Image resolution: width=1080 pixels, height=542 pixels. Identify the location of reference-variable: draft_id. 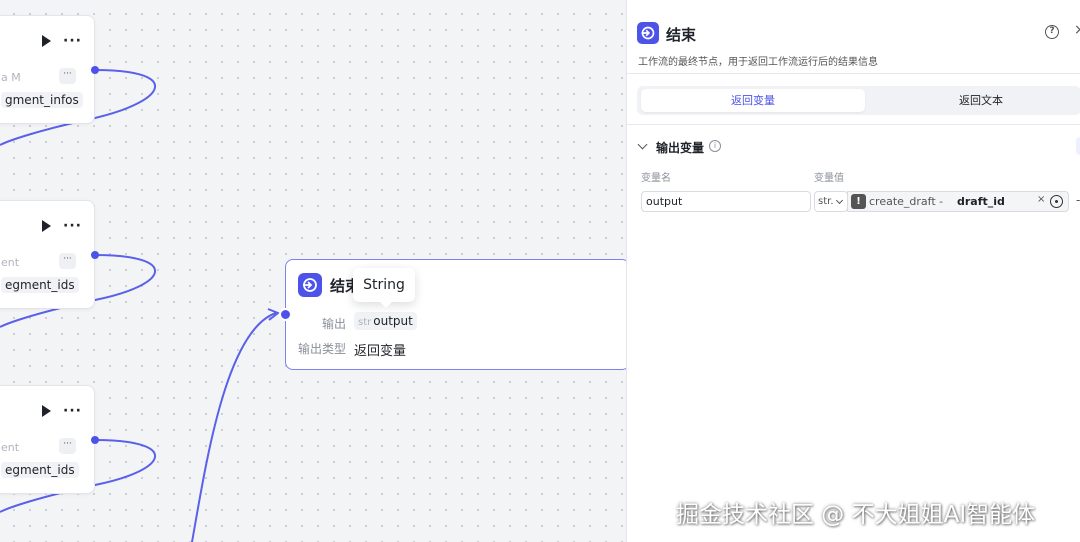
(981, 201).